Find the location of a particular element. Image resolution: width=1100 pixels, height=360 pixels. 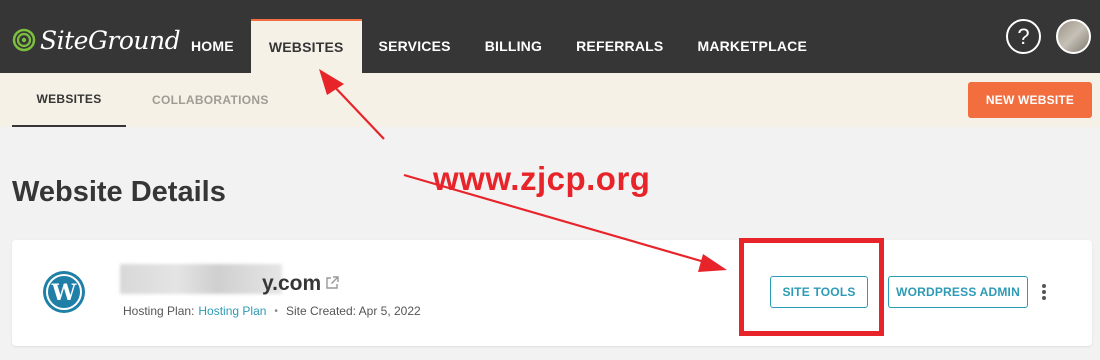

page-title: Website Details is located at coordinates (119, 192).